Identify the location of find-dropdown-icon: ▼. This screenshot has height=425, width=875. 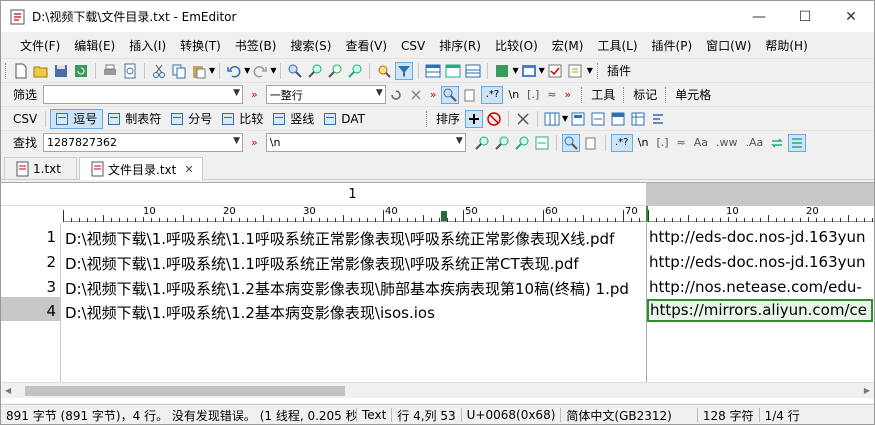
(236, 141).